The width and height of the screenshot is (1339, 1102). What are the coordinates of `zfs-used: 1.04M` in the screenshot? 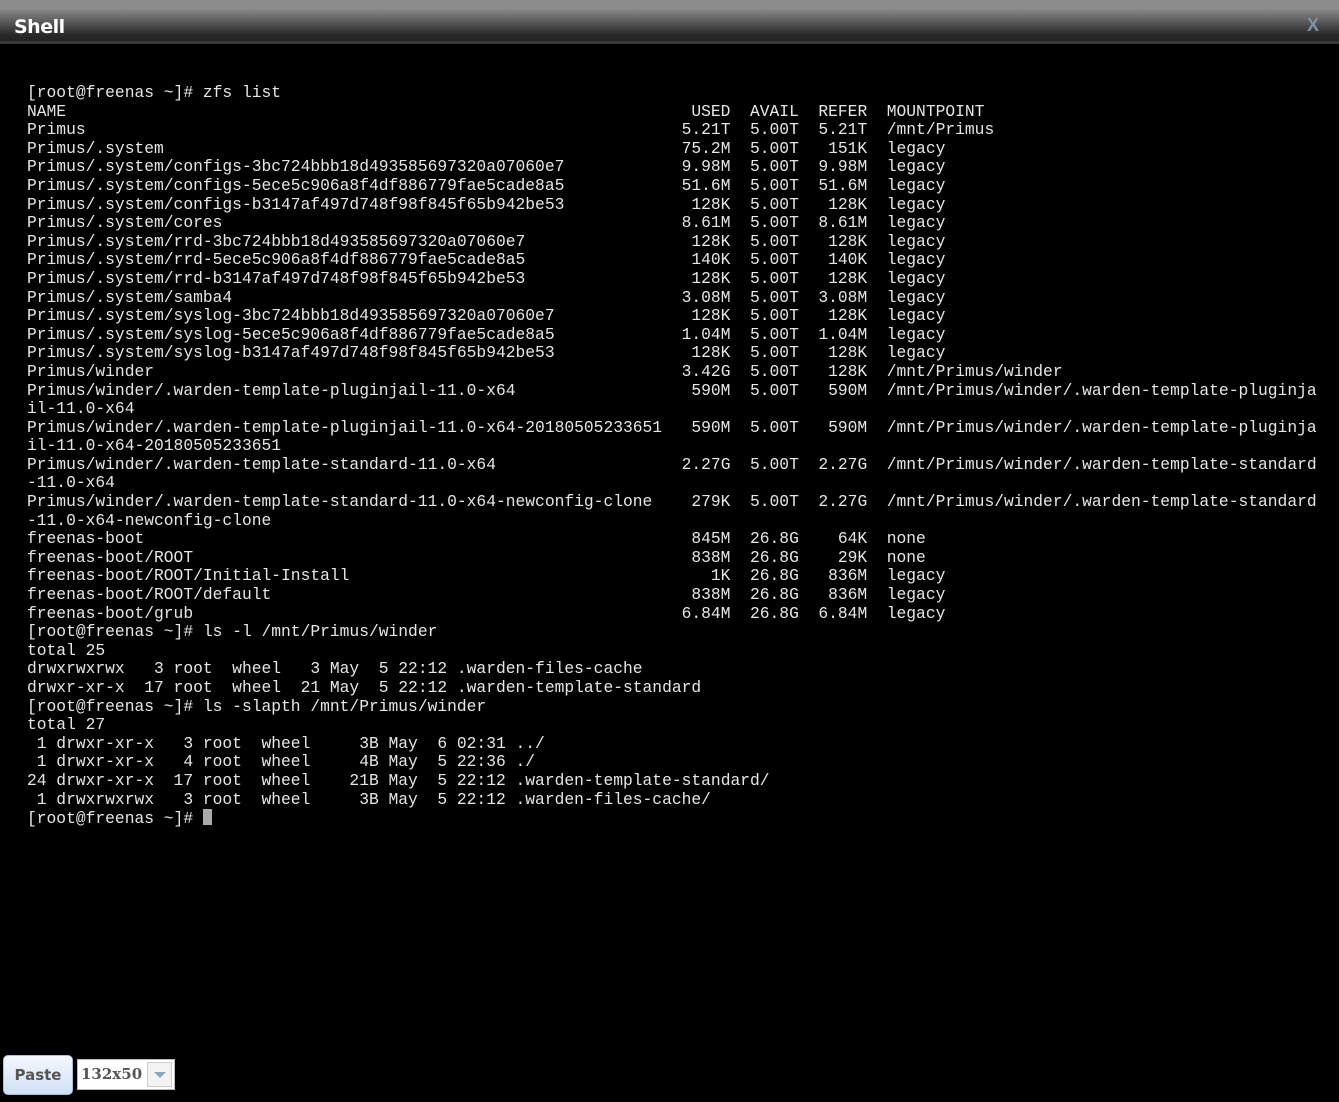 It's located at (706, 334).